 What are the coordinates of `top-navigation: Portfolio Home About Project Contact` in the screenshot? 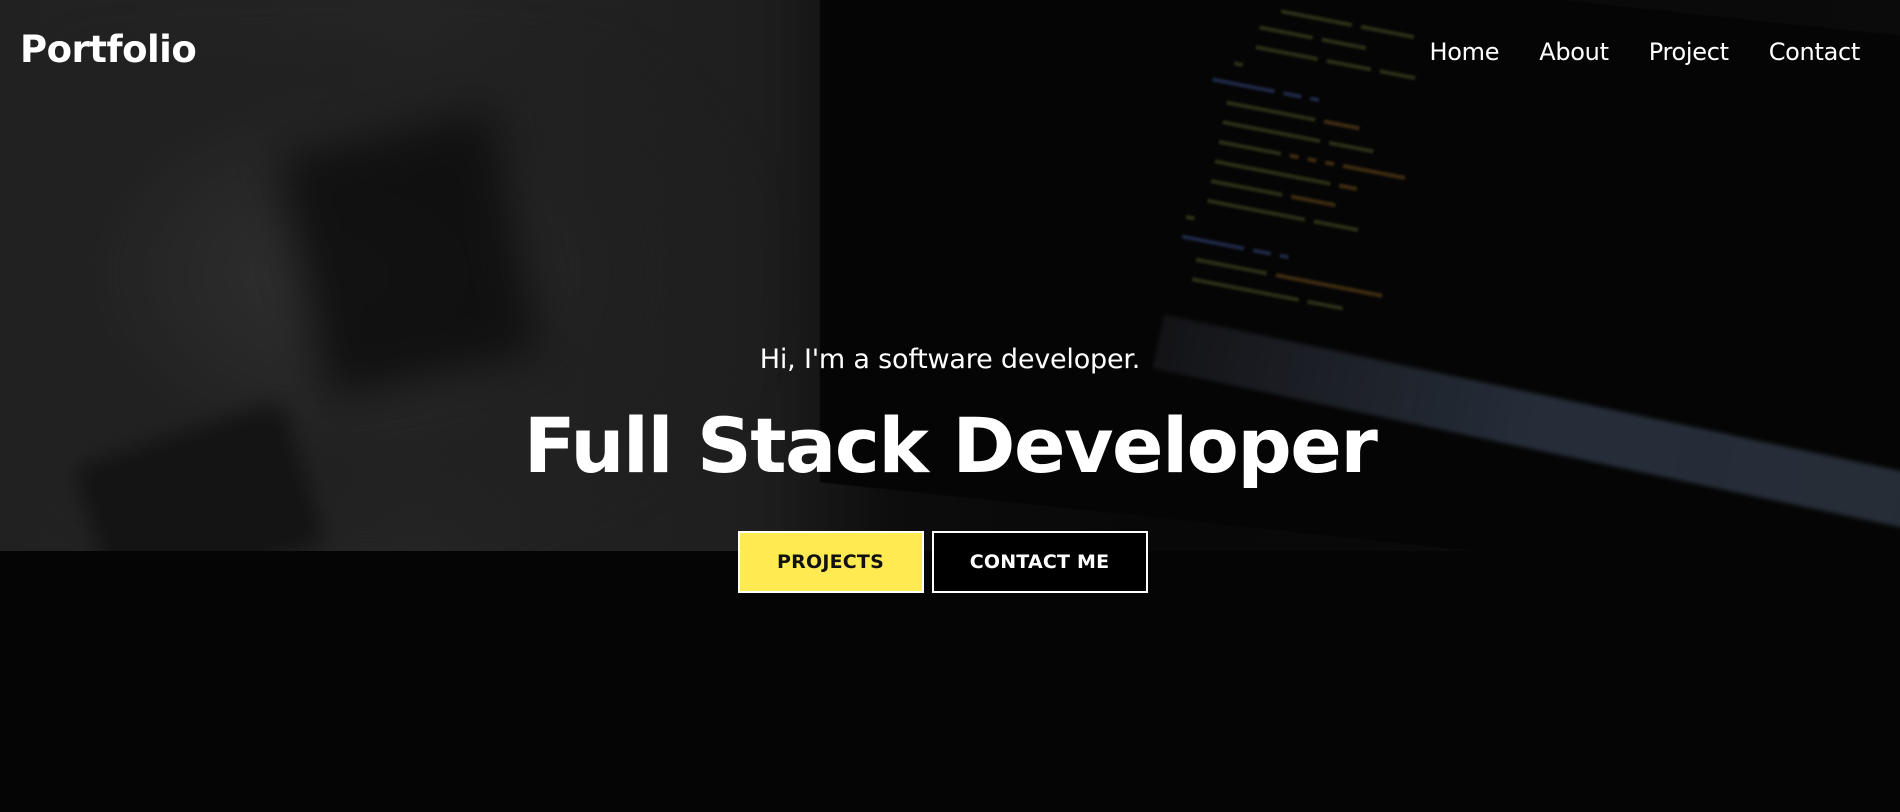 It's located at (950, 55).